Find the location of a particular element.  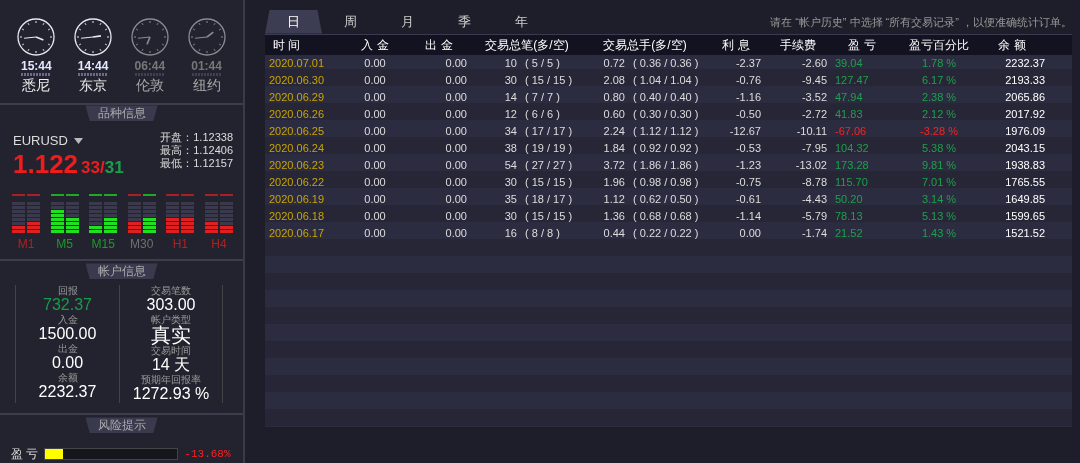

table-cell-text: ( 0.68 / 0.68 ) is located at coordinates (666, 216).